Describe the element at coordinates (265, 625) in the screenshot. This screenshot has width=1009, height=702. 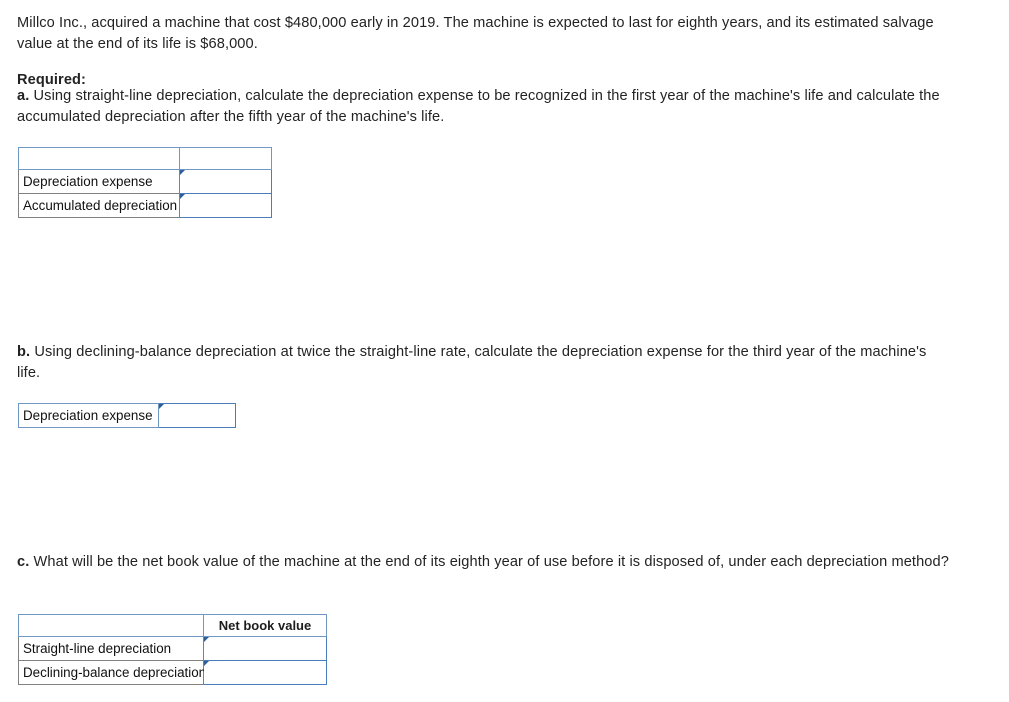
I see `table-c-header-net-book-value: Net book value` at that location.